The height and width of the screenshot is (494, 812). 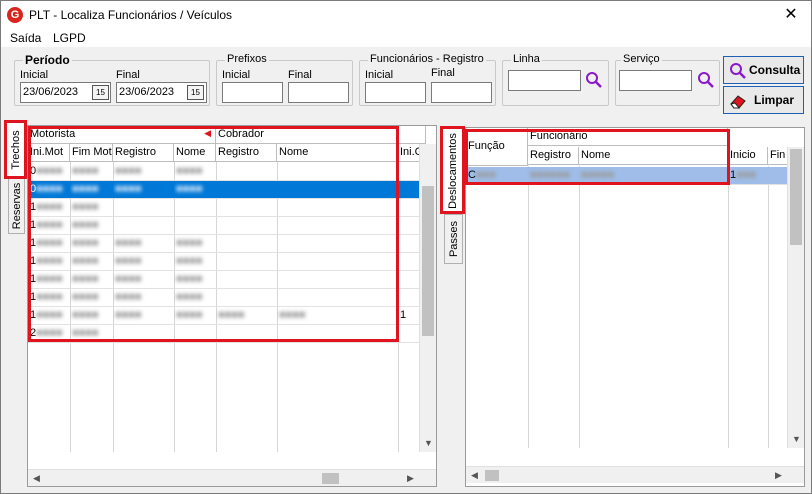 I want to click on col-nome-cob: Nome, so click(x=337, y=153).